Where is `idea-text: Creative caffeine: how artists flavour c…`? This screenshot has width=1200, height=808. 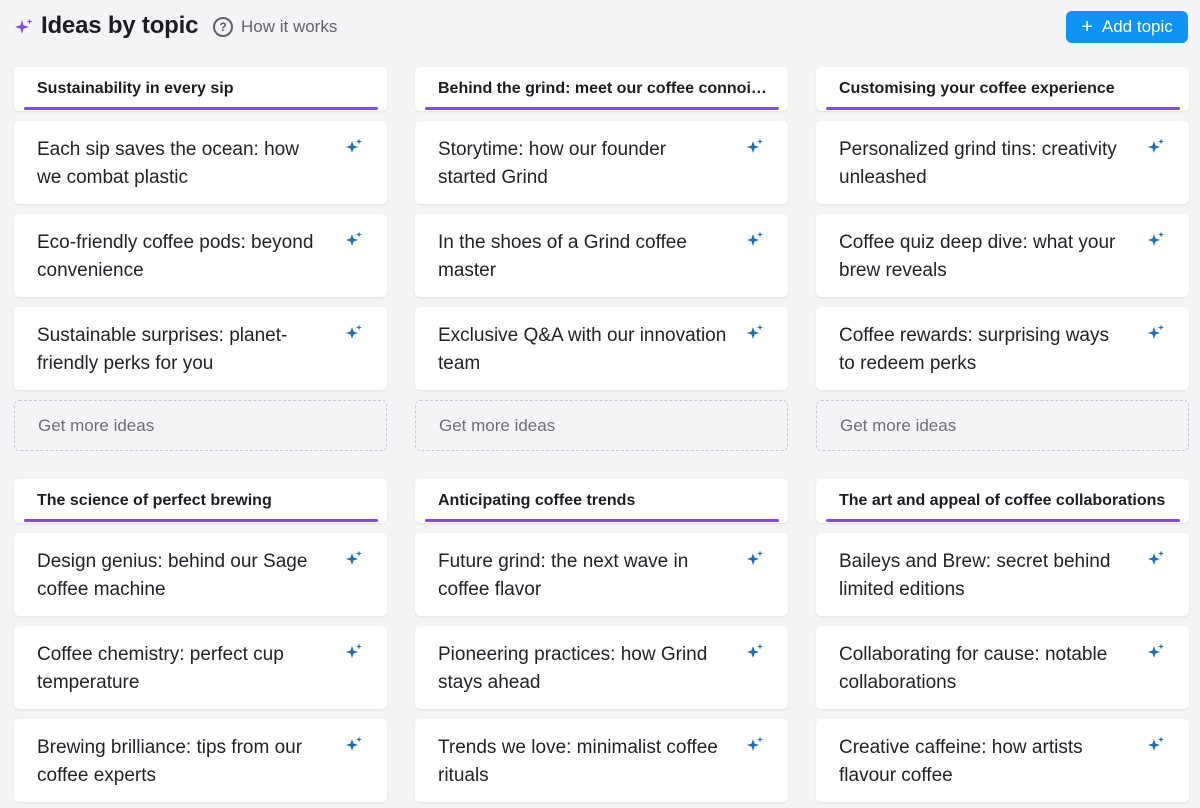 idea-text: Creative caffeine: how artists flavour c… is located at coordinates (961, 761).